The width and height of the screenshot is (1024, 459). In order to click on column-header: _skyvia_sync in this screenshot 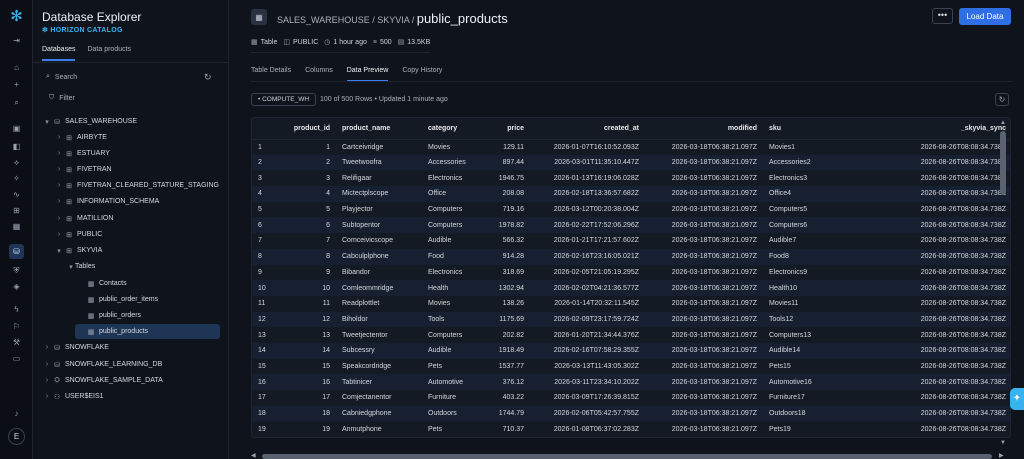, I will do `click(926, 129)`.